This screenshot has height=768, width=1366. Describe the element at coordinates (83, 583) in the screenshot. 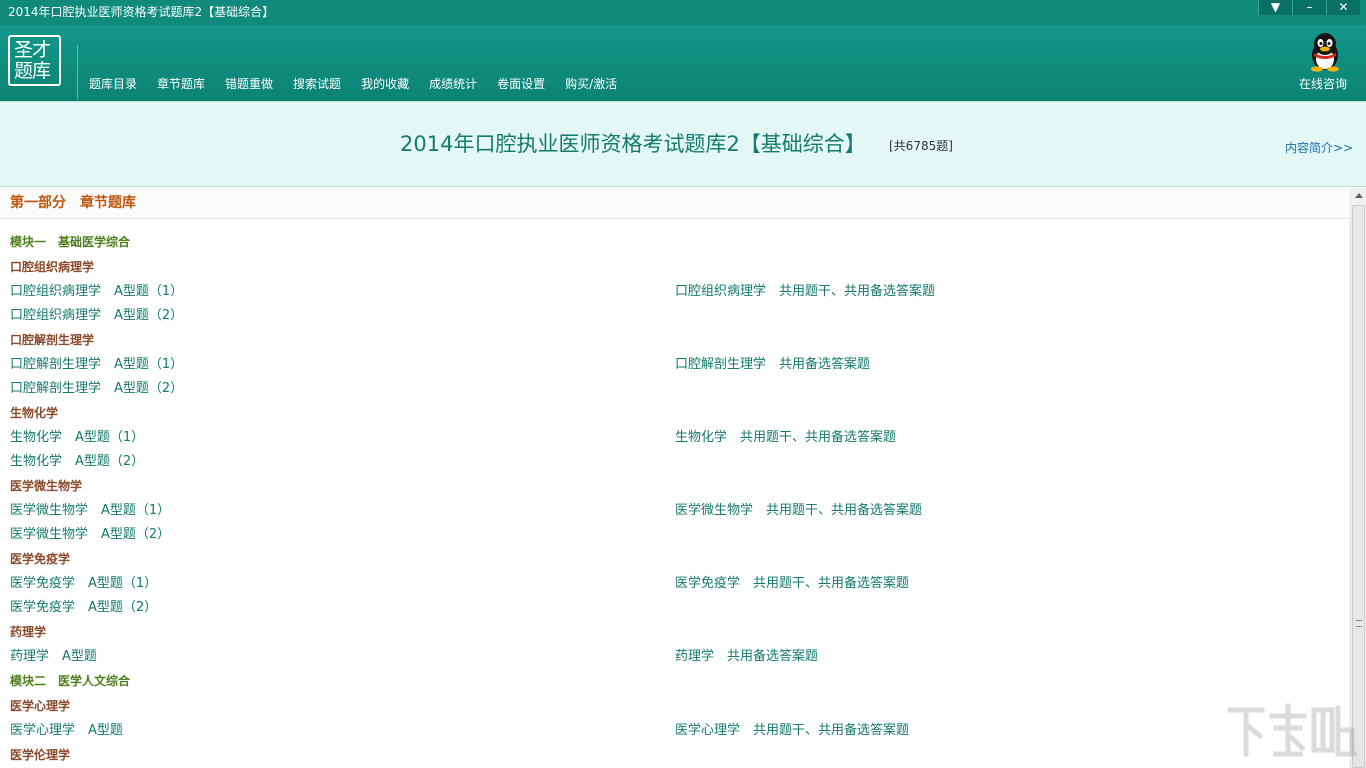

I see `chapter-link: 医学免疫学 A型题（1）` at that location.